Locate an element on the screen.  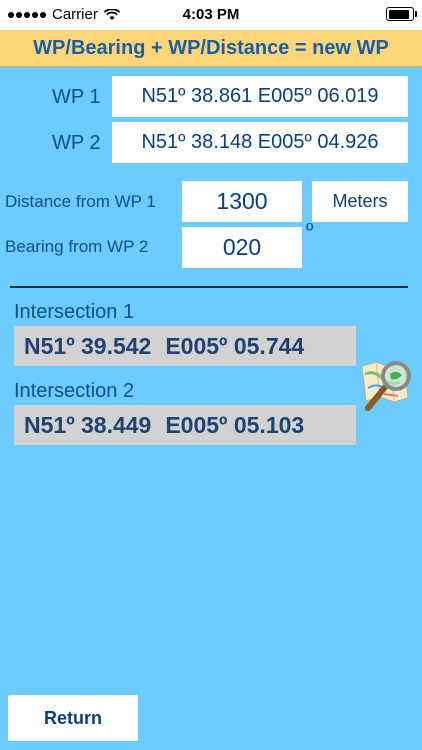
intersection2-lon: E005º 05.103 is located at coordinates (235, 424).